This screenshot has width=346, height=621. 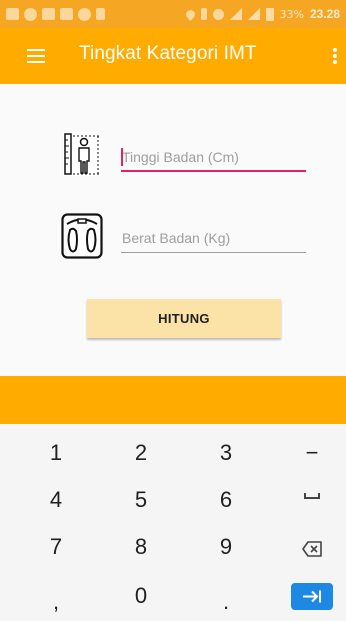 What do you see at coordinates (312, 496) in the screenshot?
I see `space-icon` at bounding box center [312, 496].